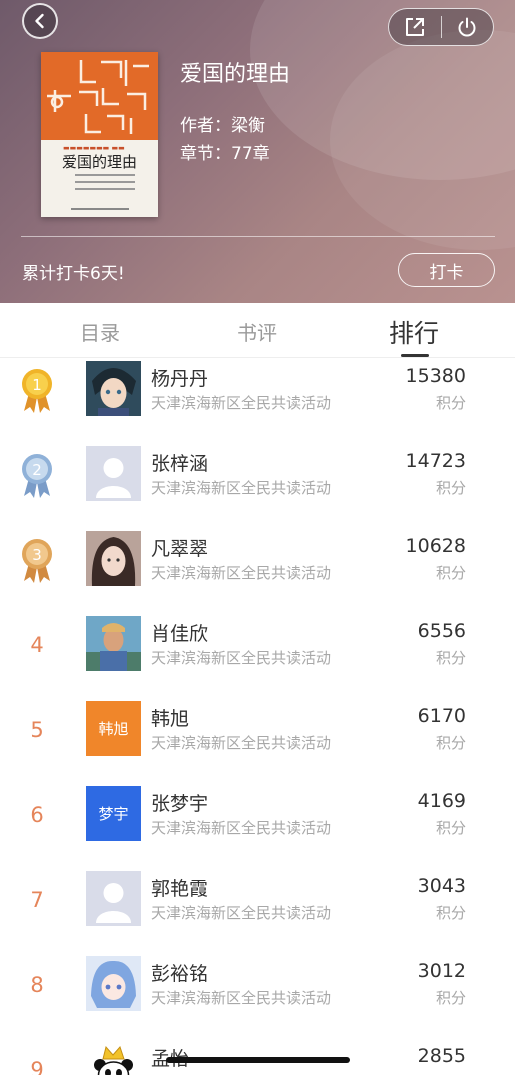  What do you see at coordinates (113, 813) in the screenshot?
I see `avatar: 梦宇` at bounding box center [113, 813].